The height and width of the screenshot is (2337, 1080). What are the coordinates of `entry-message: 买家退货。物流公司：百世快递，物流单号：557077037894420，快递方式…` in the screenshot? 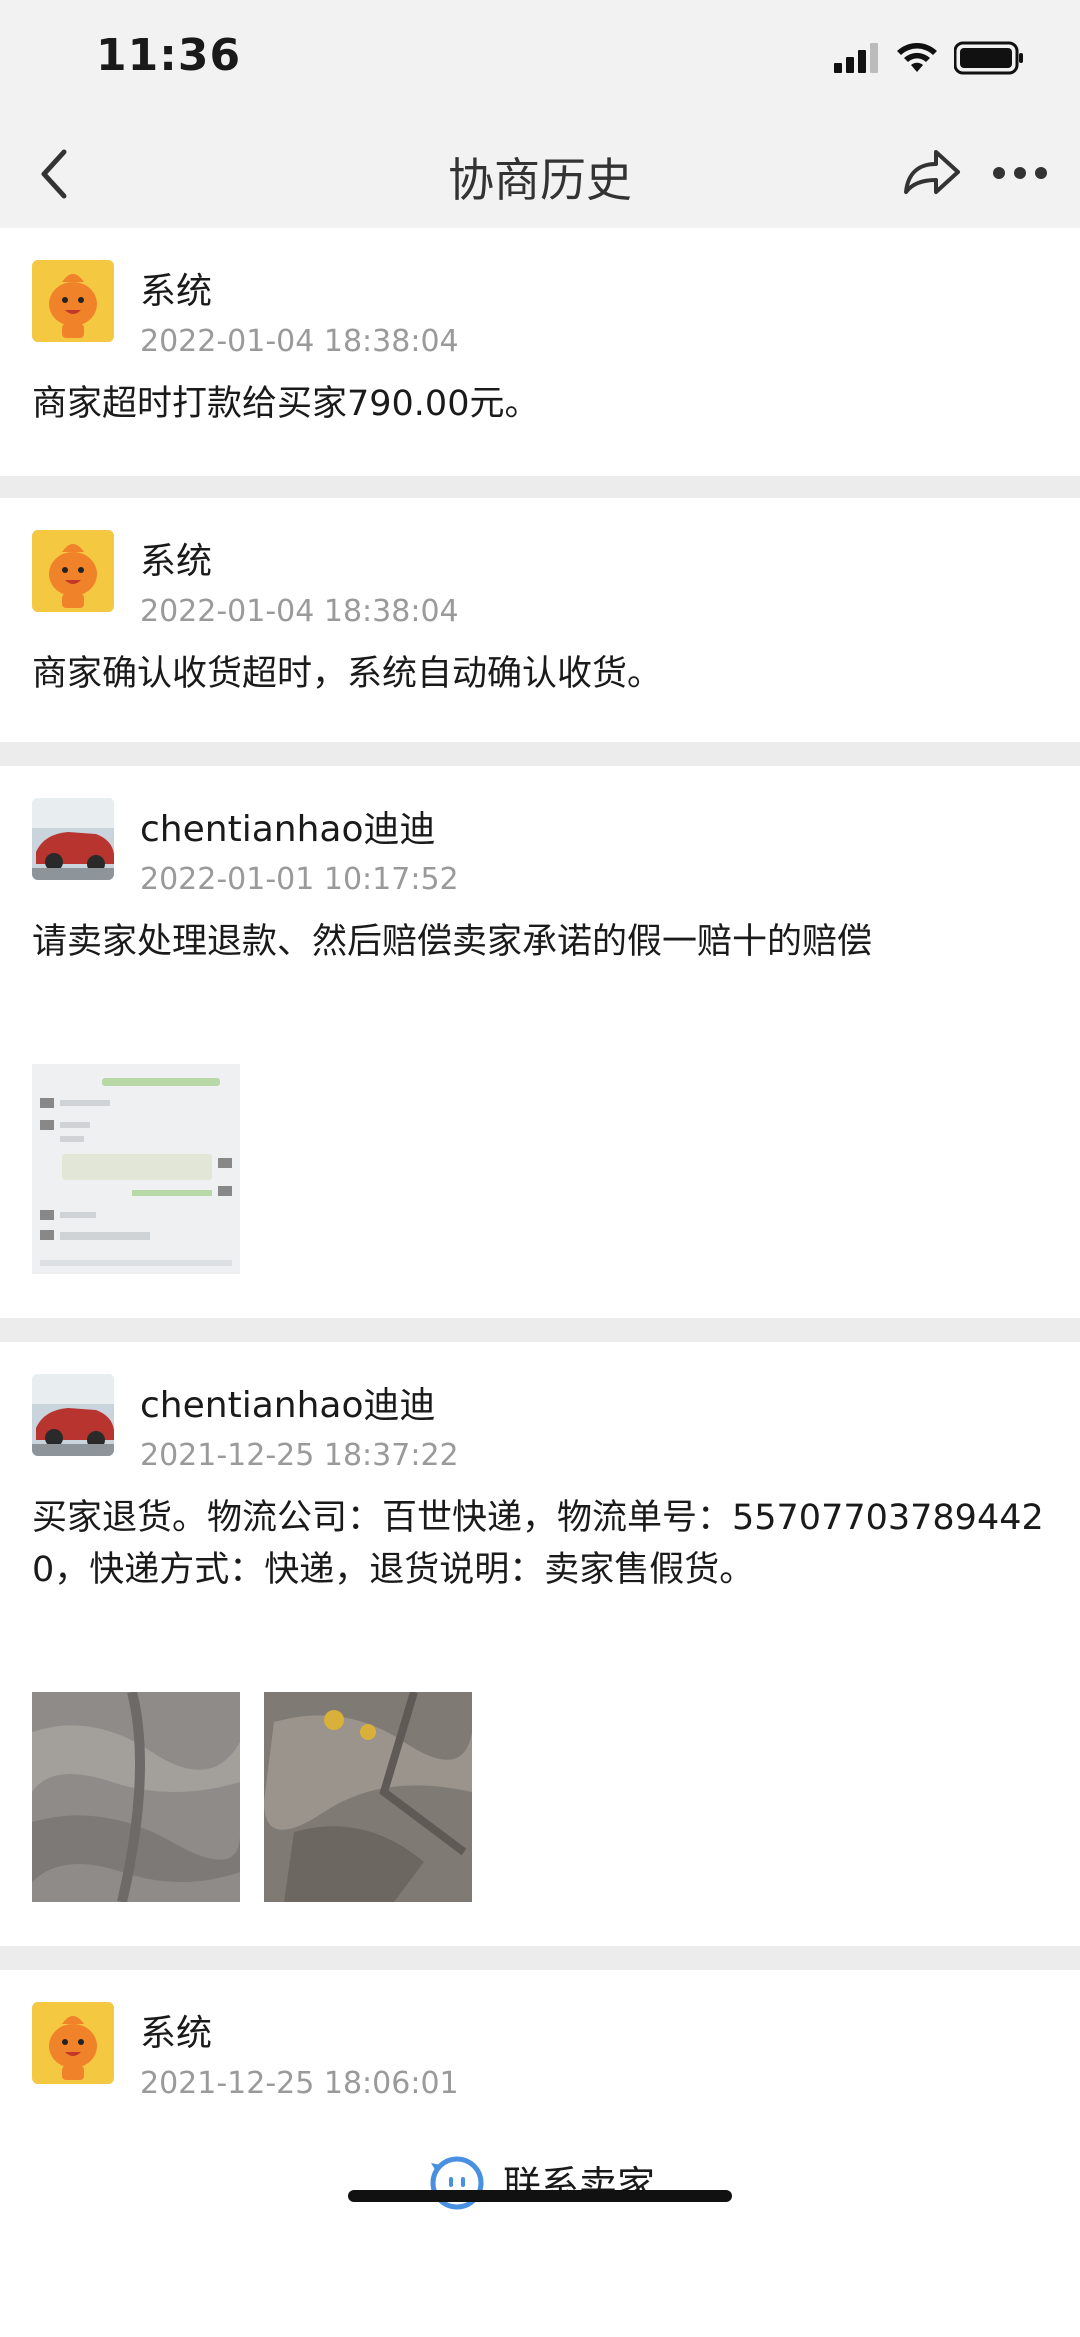 It's located at (538, 1544).